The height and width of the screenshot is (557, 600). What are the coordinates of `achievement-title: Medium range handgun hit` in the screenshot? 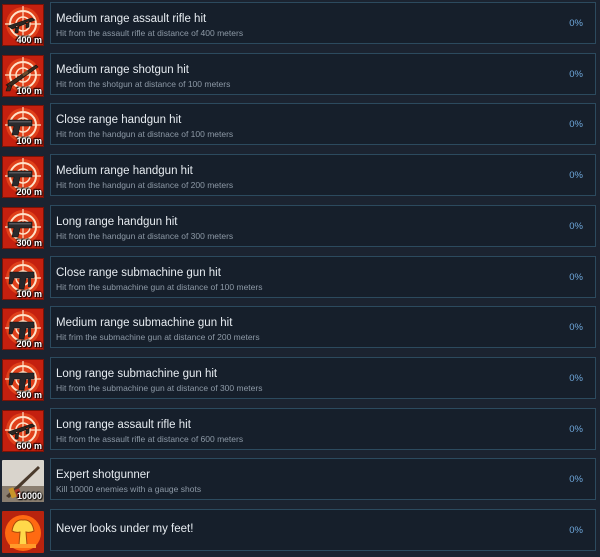 It's located at (124, 171).